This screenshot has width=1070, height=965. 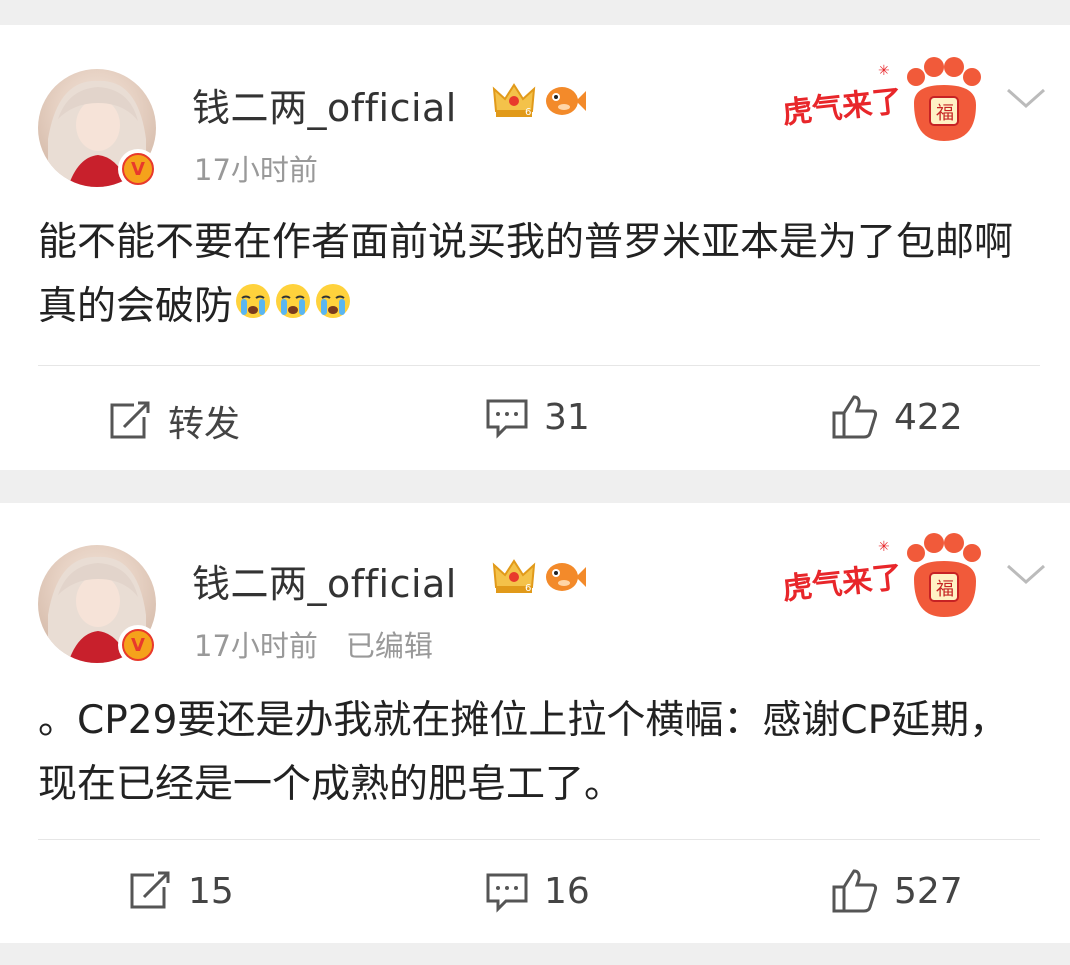 What do you see at coordinates (928, 891) in the screenshot?
I see `like-count: 527` at bounding box center [928, 891].